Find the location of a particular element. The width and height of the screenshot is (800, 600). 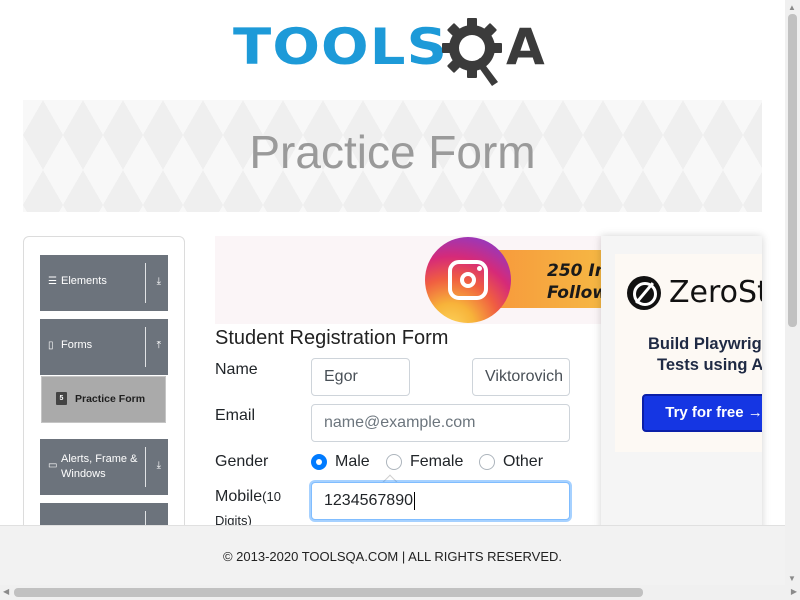

zerostep-logo-icon is located at coordinates (644, 293).